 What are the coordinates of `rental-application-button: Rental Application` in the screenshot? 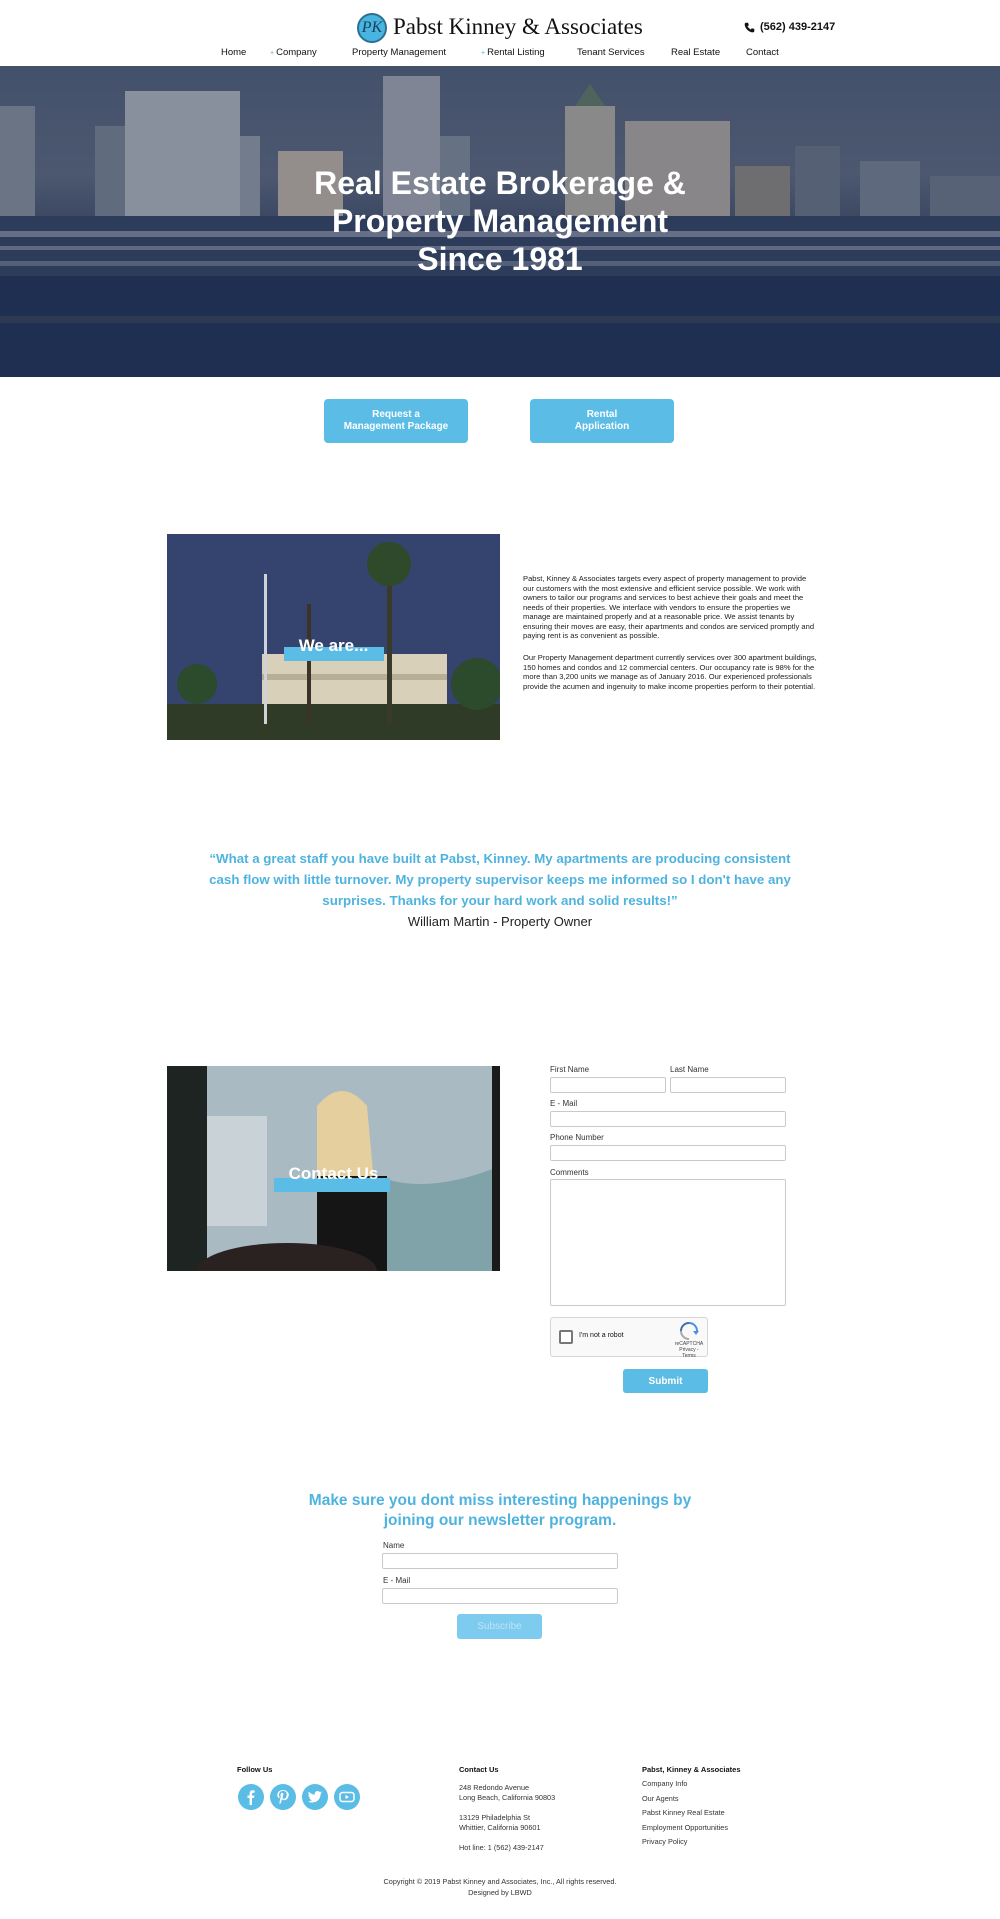 It's located at (602, 421).